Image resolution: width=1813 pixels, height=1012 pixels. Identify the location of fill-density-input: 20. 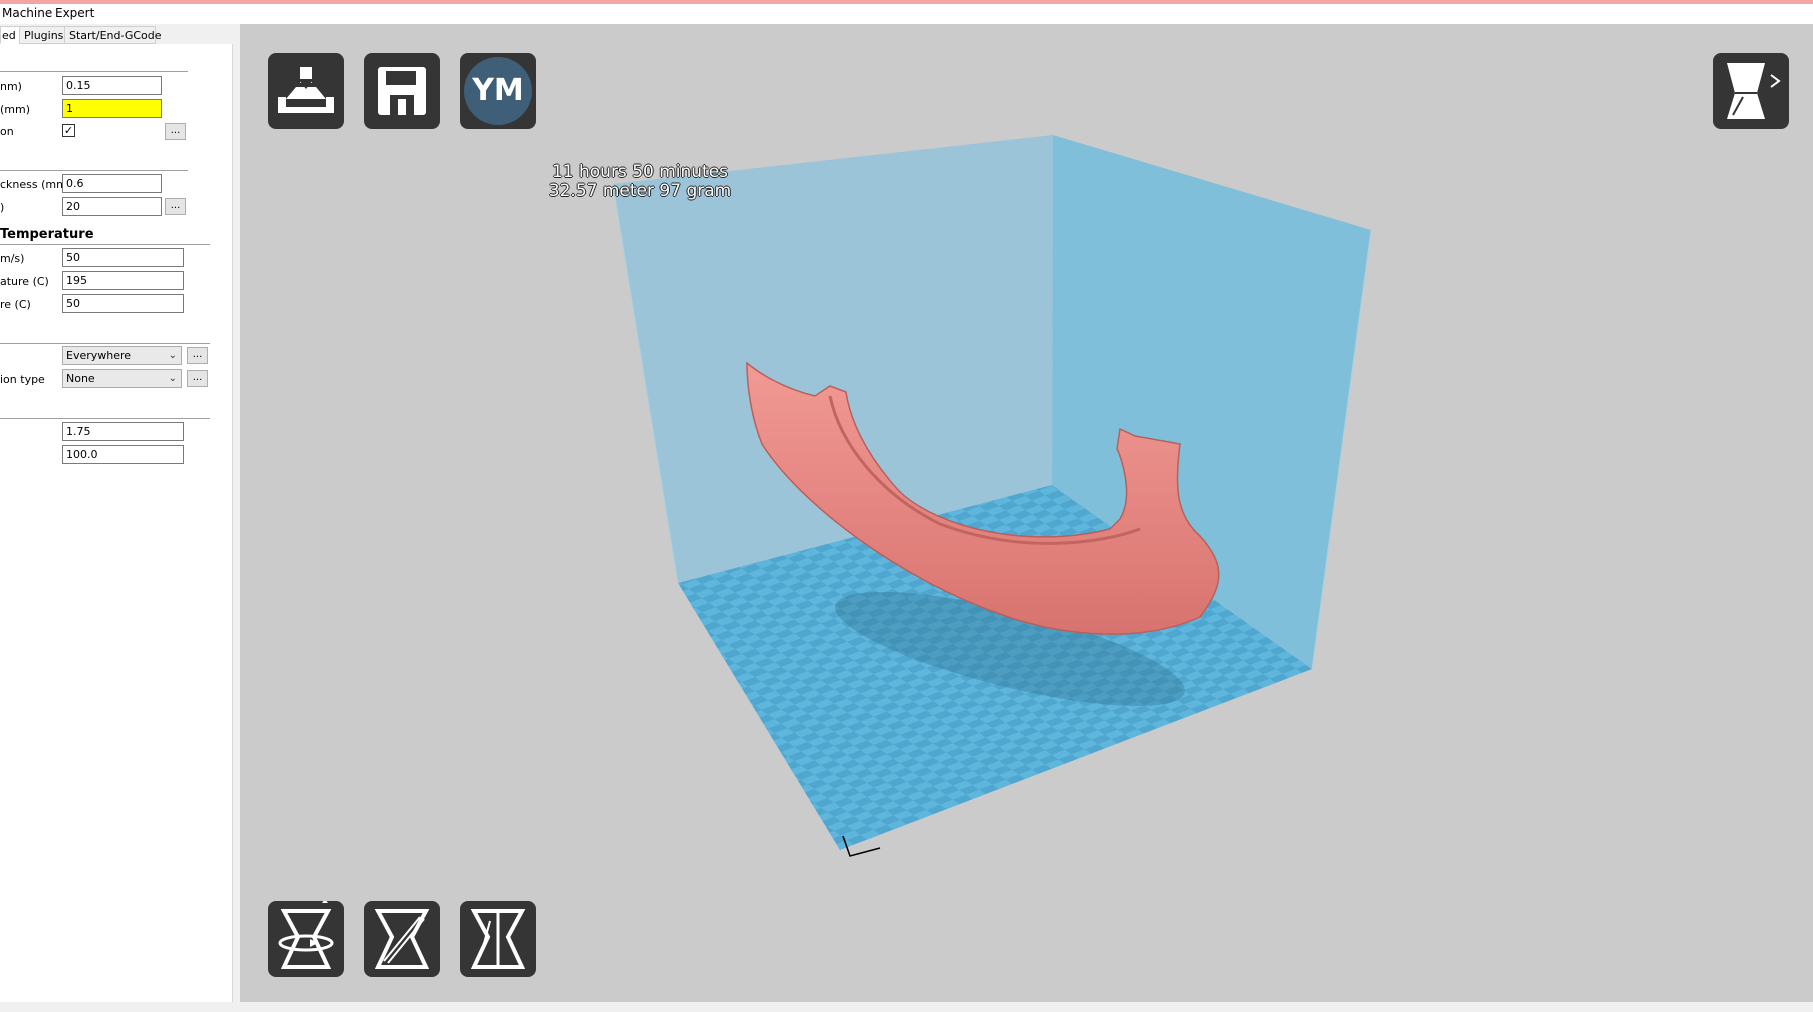
(112, 206).